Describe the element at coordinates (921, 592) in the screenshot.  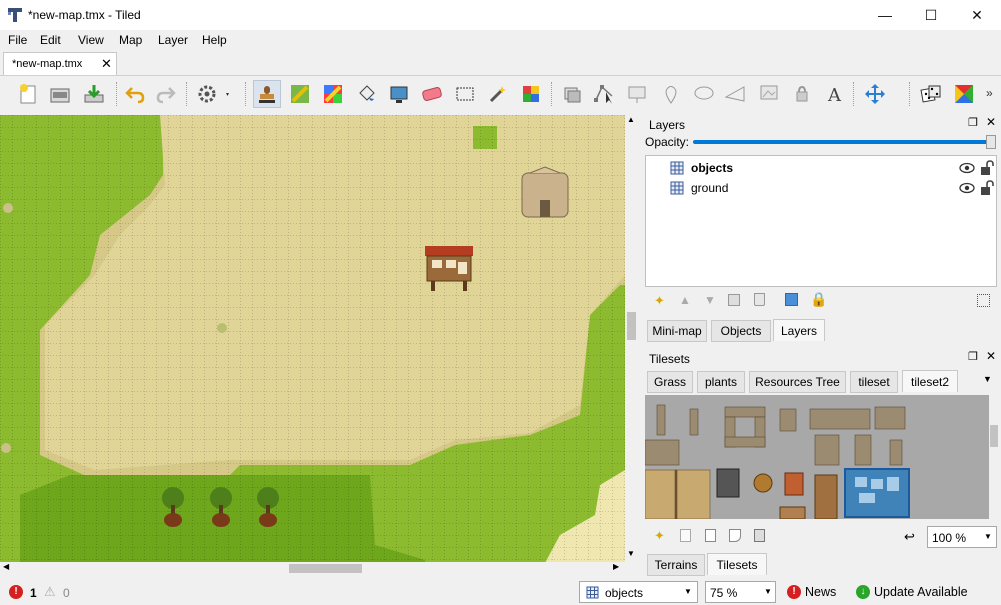
I see `update-available-button: Update Available` at that location.